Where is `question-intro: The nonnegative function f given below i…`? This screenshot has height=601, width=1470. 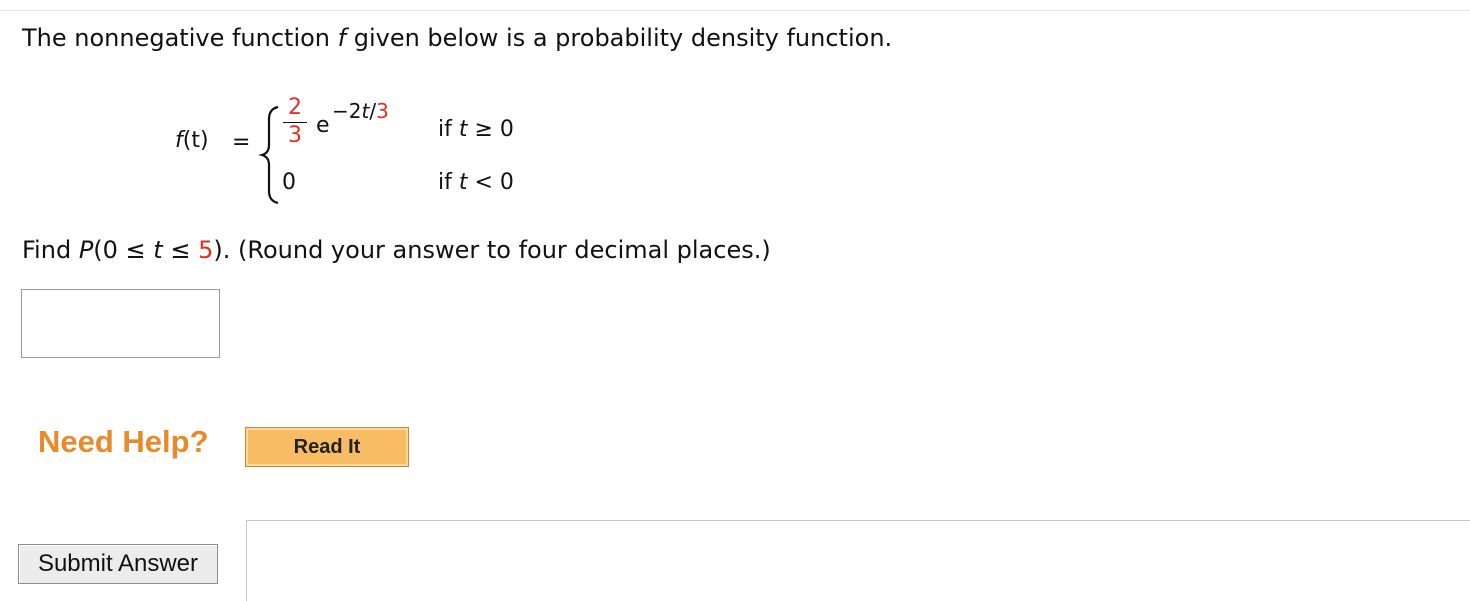
question-intro: The nonnegative function f given below i… is located at coordinates (457, 38).